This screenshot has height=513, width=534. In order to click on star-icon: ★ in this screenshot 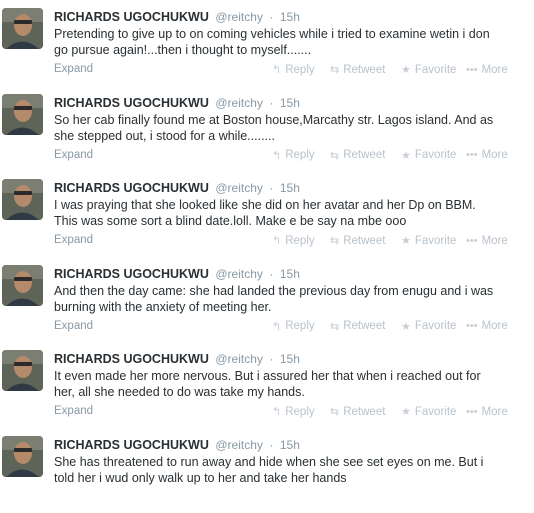, I will do `click(406, 240)`.